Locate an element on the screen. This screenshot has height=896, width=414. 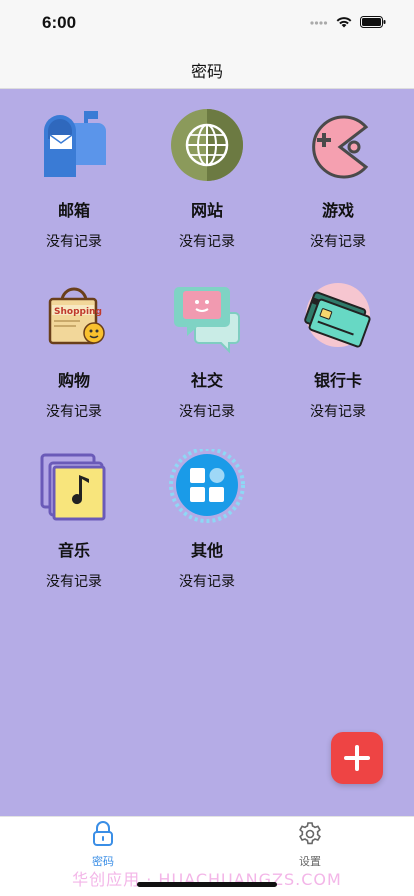
status-time: 6:00 is located at coordinates (59, 22).